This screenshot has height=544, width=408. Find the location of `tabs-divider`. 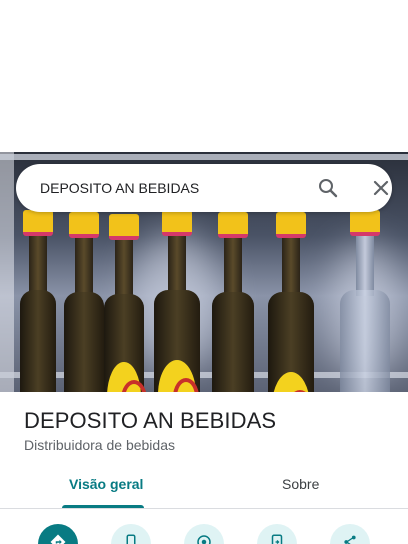

tabs-divider is located at coordinates (204, 508).